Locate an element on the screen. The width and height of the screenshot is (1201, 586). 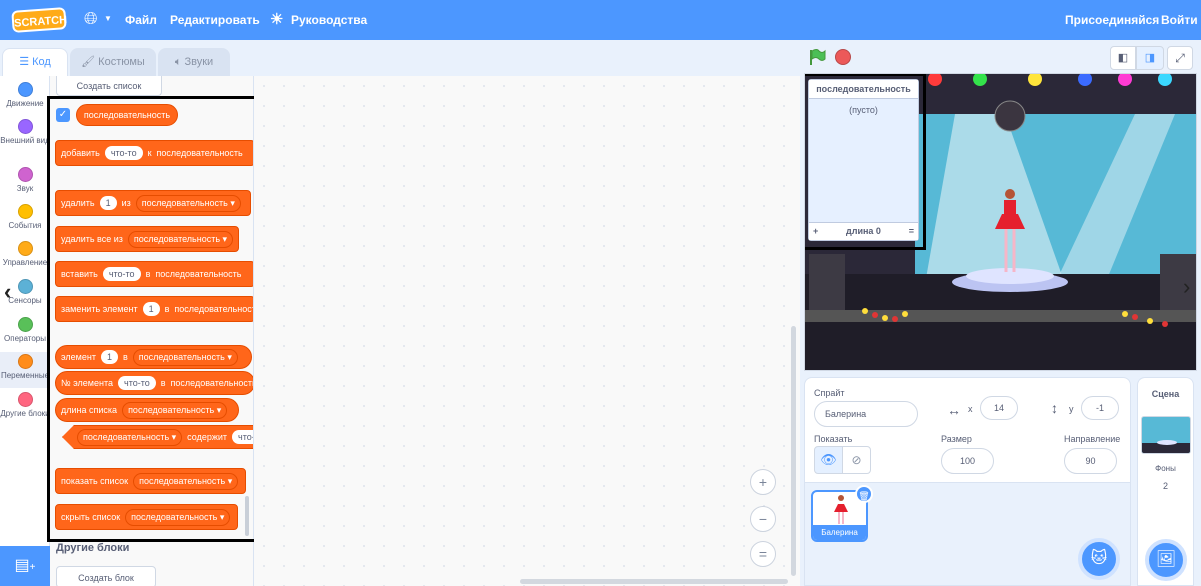
direction-label: Направление is located at coordinates (1092, 439).